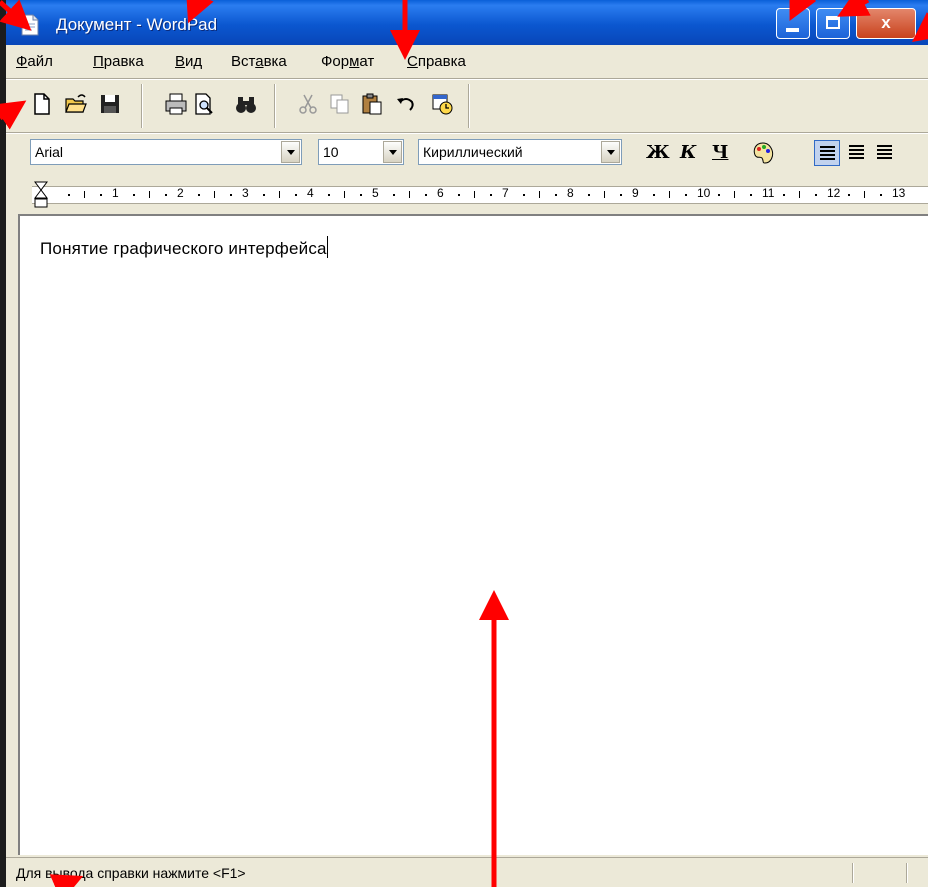 This screenshot has width=928, height=887. I want to click on bold-button: Ж, so click(658, 152).